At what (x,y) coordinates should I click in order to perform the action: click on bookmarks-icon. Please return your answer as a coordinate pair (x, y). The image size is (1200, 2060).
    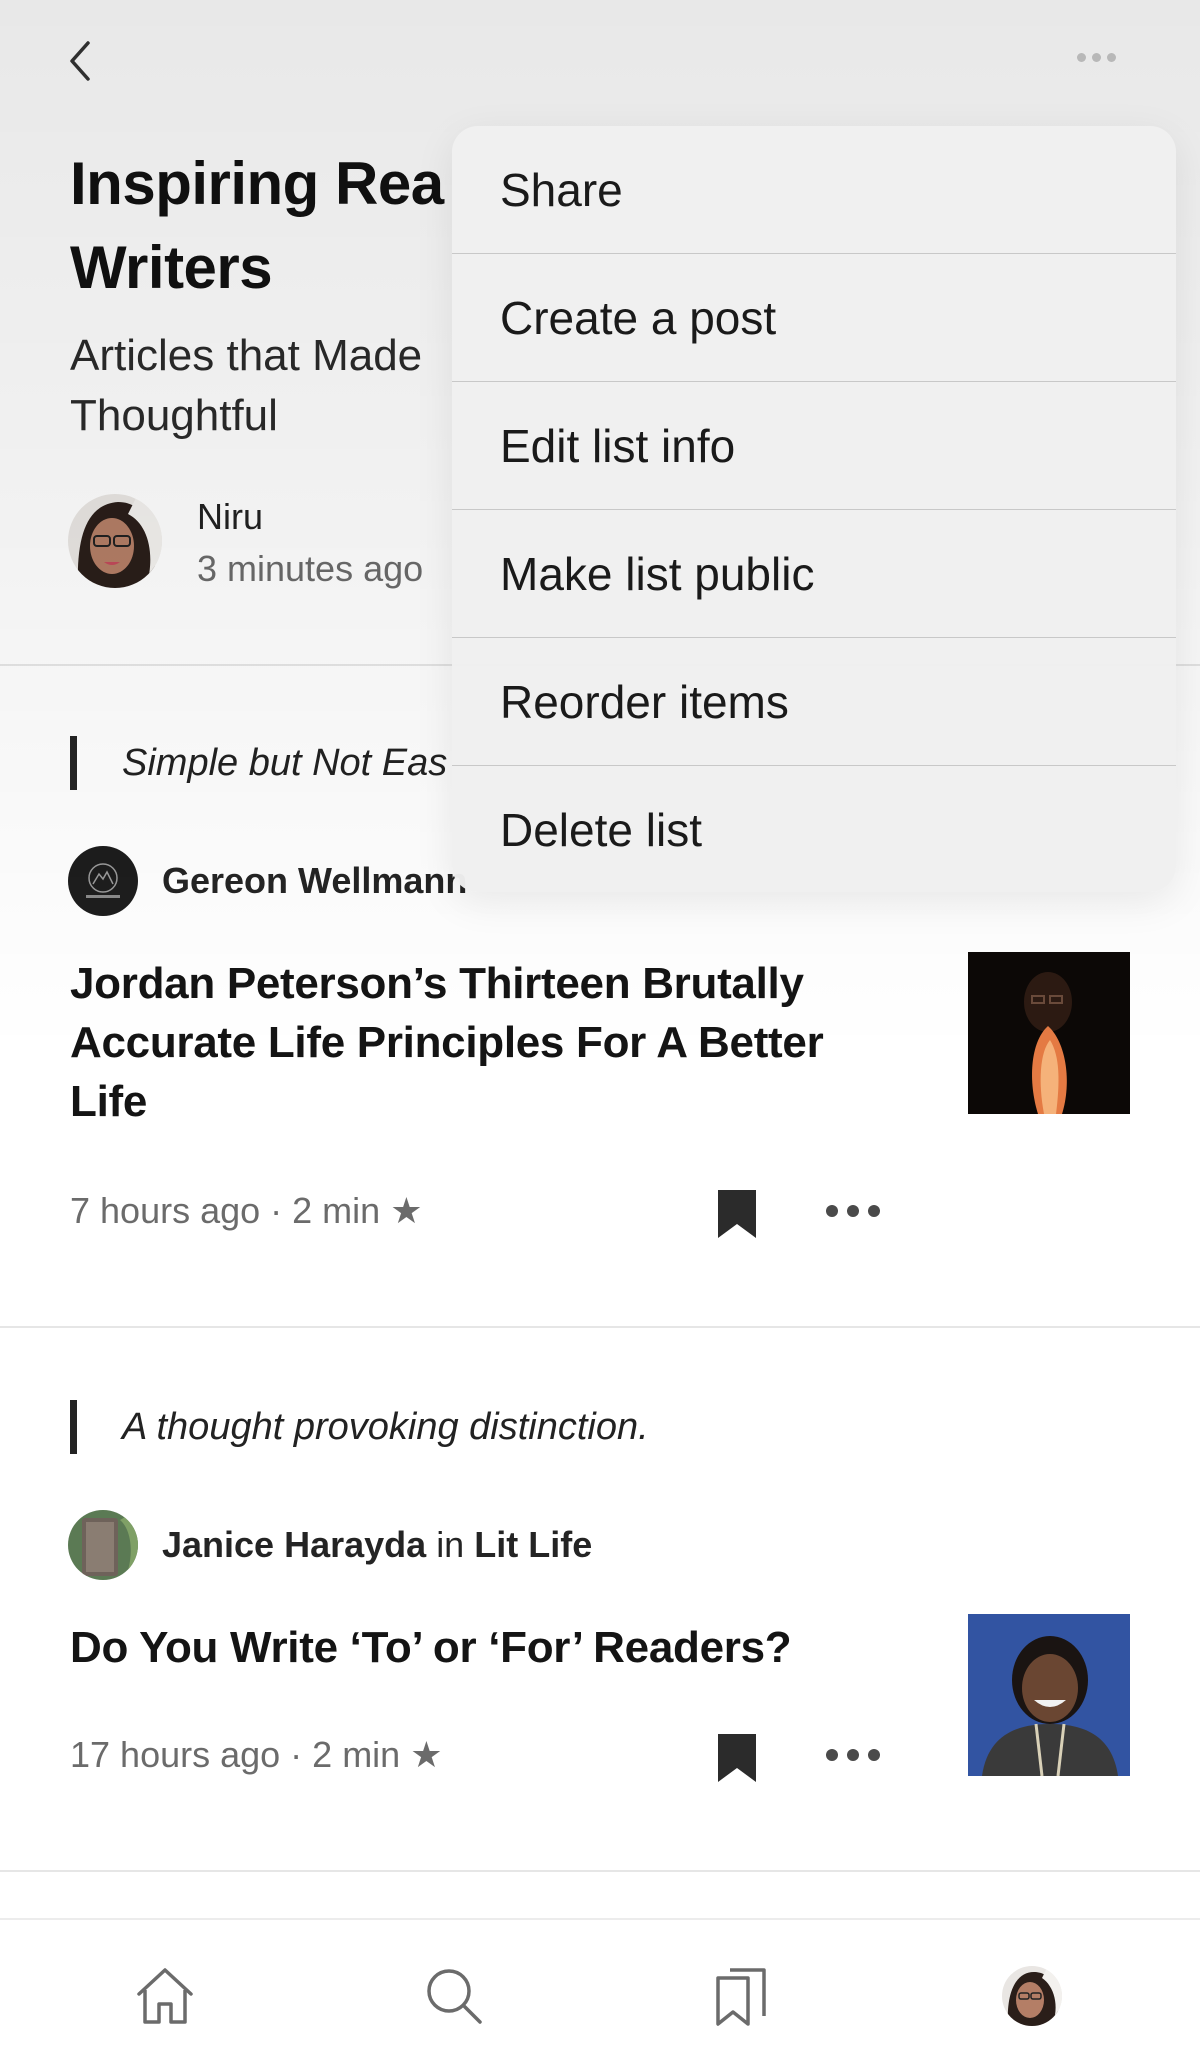
    Looking at the image, I should click on (741, 1997).